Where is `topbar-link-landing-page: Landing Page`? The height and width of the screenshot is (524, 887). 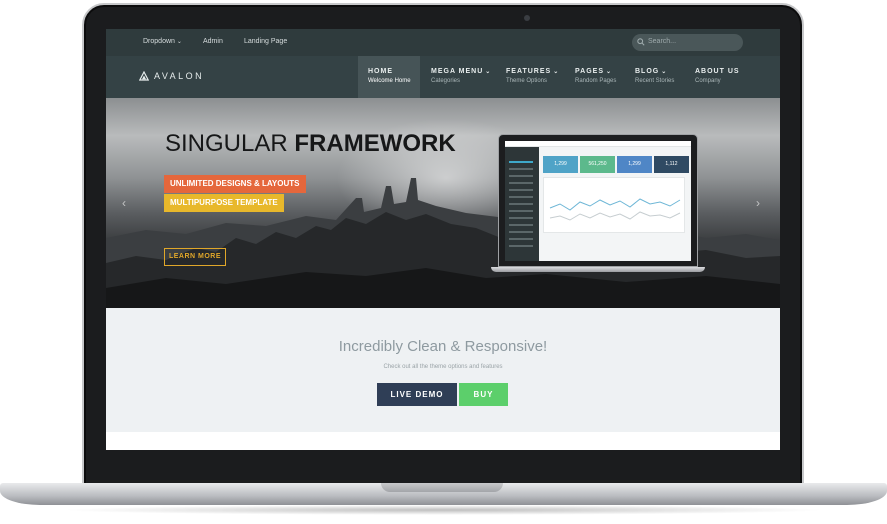
topbar-link-landing-page: Landing Page is located at coordinates (265, 41).